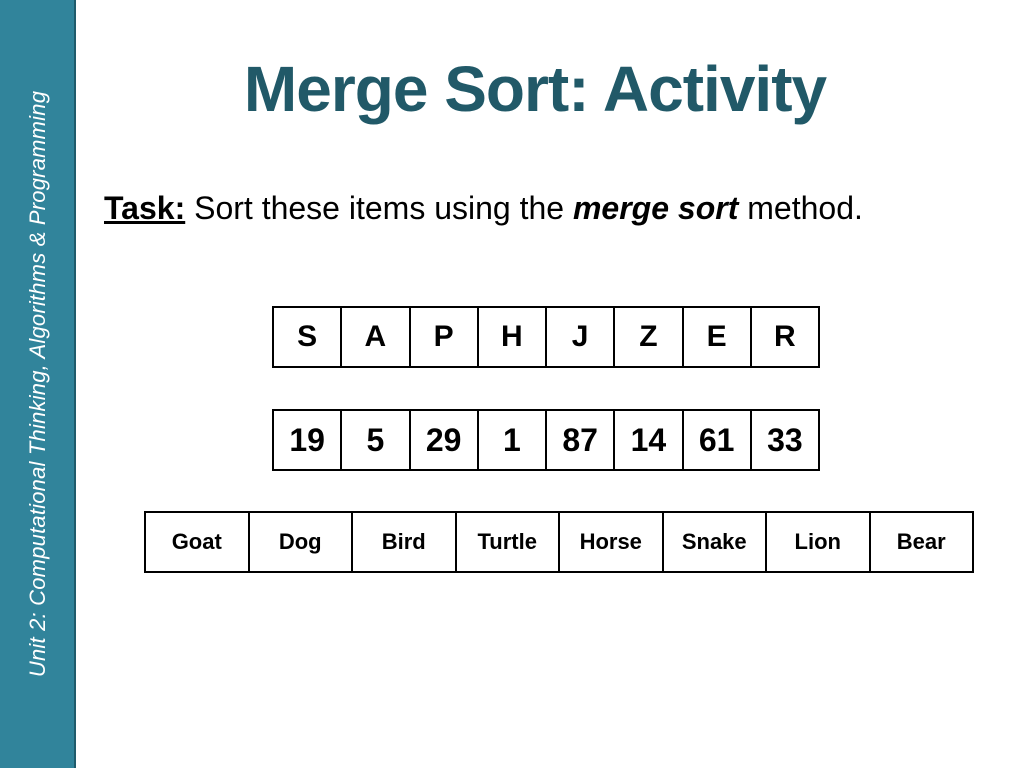 The width and height of the screenshot is (1024, 768). What do you see at coordinates (376, 337) in the screenshot?
I see `letter-cell: A` at bounding box center [376, 337].